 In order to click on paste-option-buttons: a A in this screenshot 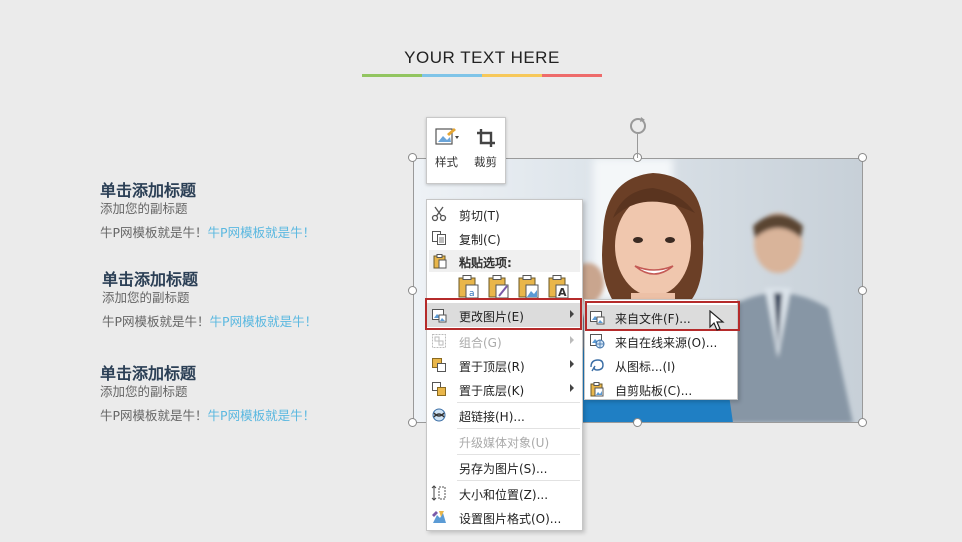, I will do `click(514, 287)`.